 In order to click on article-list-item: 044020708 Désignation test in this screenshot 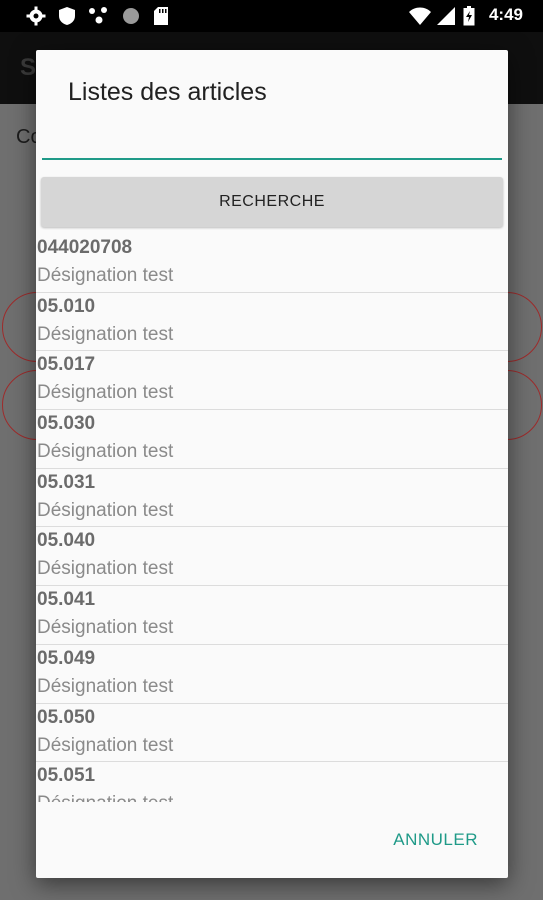, I will do `click(272, 263)`.